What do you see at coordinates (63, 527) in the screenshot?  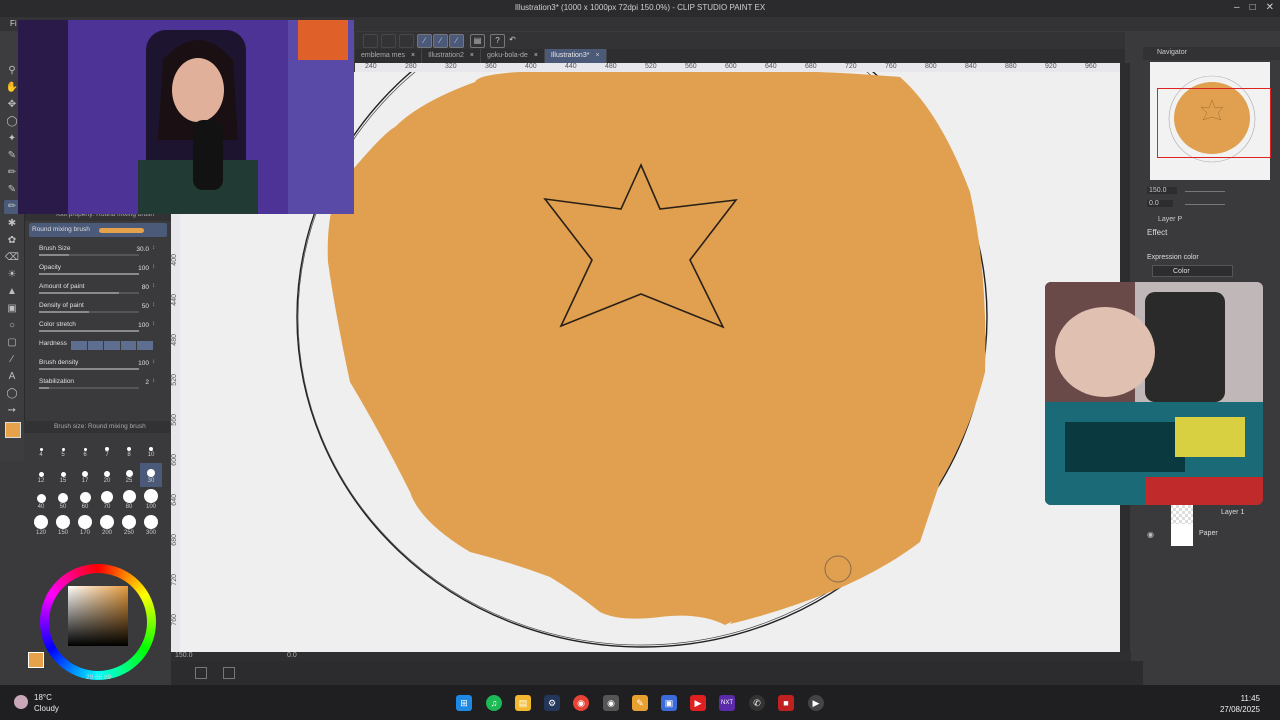 I see `brush-size-cell: 150` at bounding box center [63, 527].